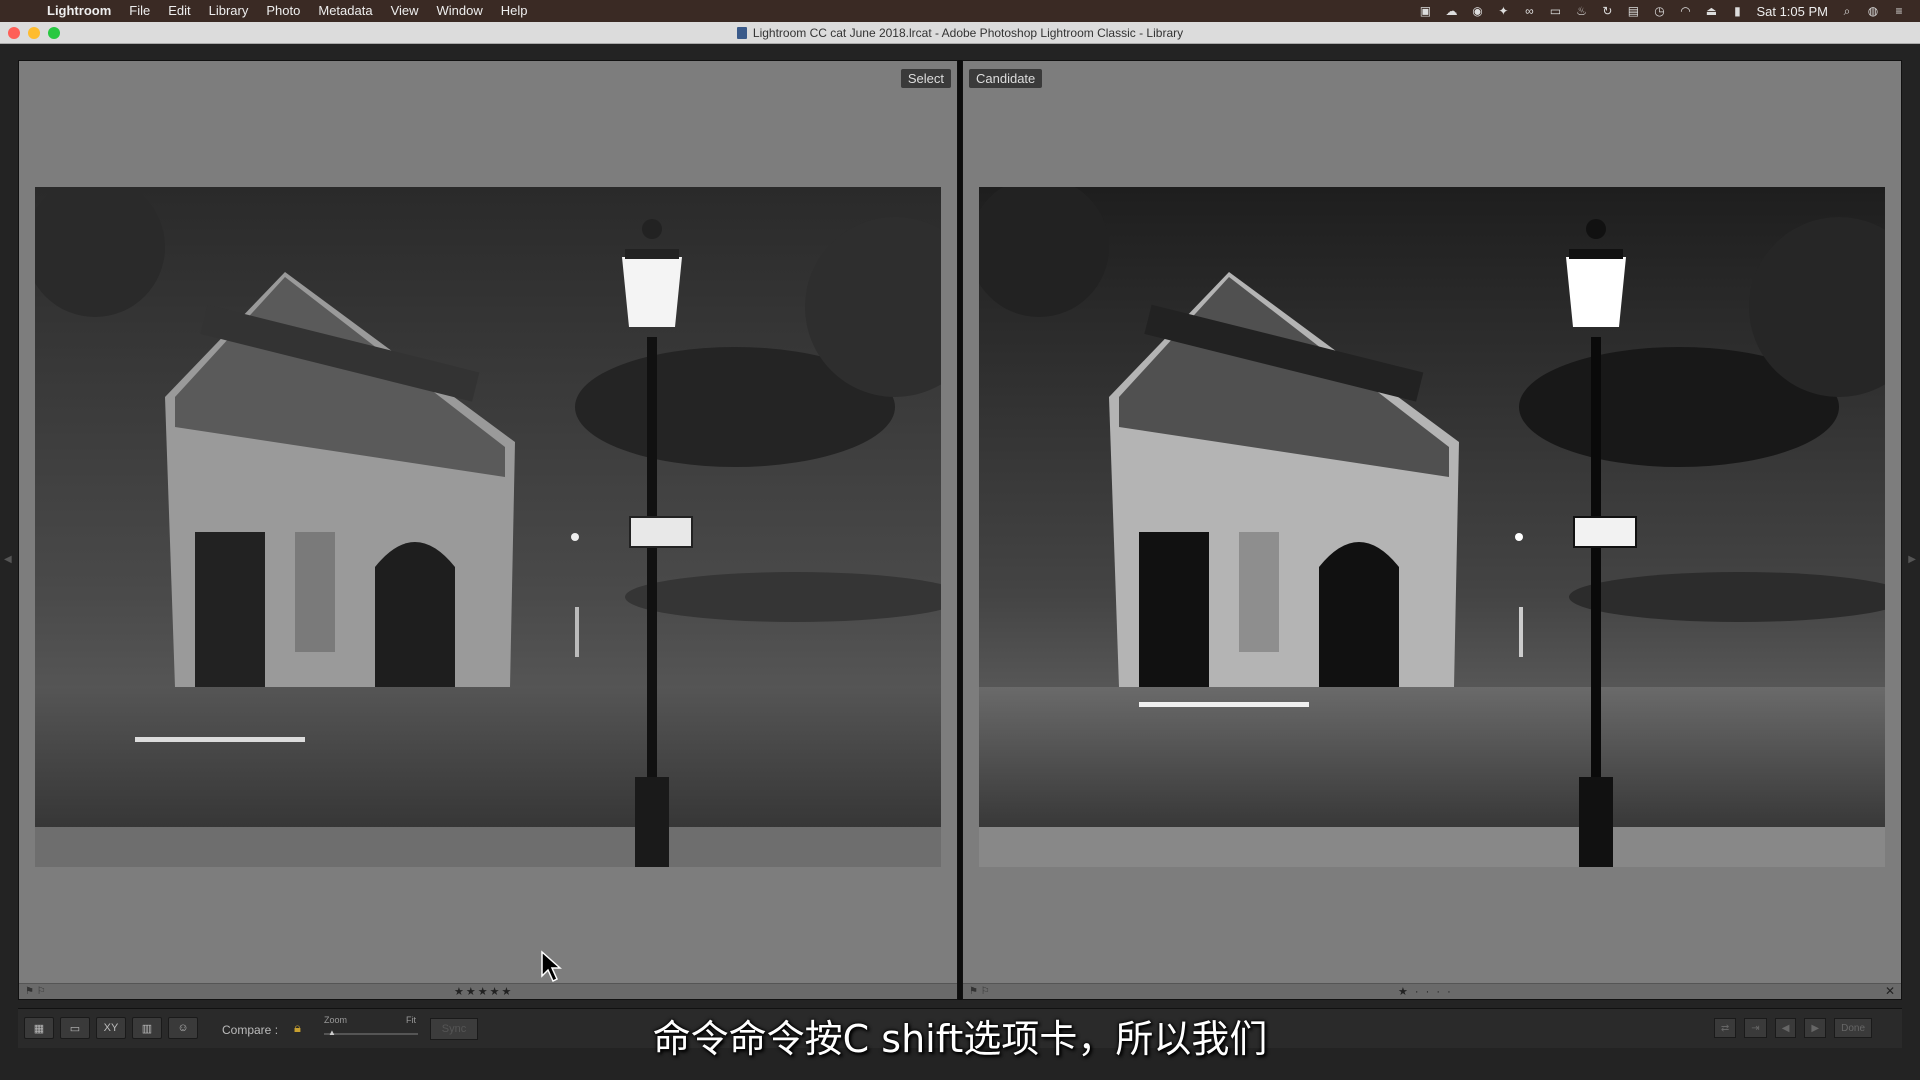  What do you see at coordinates (1890, 991) in the screenshot?
I see `close-icon: ✕` at bounding box center [1890, 991].